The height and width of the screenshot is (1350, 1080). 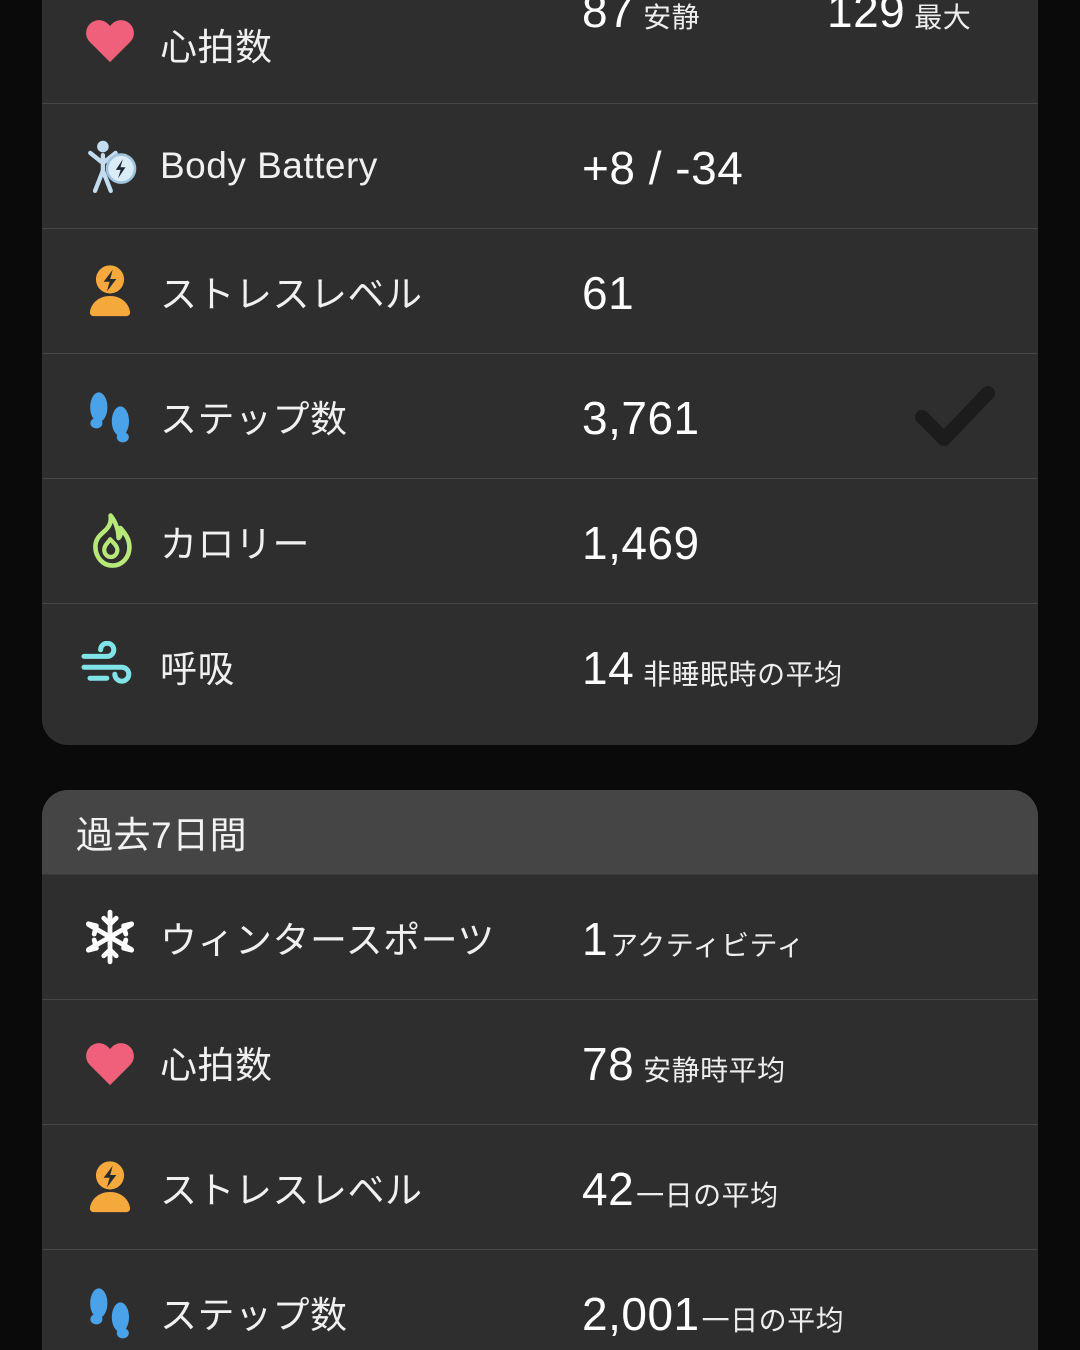 I want to click on metric-row-stress-week: ストレスレベル 42 一日の平均, so click(x=540, y=1186).